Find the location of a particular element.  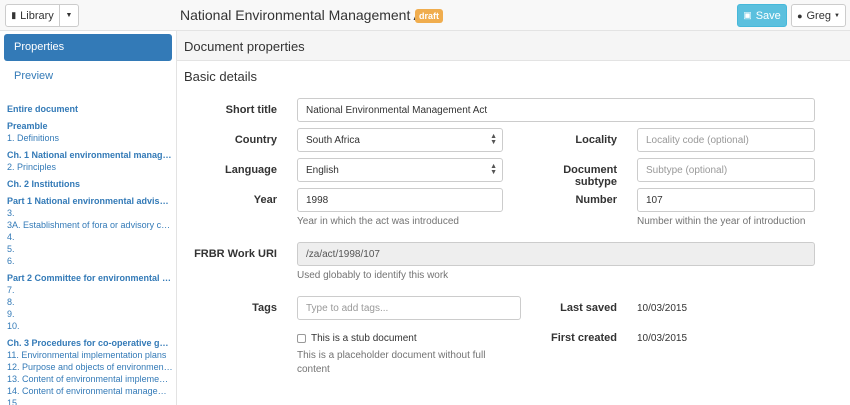

year-label: Year is located at coordinates (265, 200).